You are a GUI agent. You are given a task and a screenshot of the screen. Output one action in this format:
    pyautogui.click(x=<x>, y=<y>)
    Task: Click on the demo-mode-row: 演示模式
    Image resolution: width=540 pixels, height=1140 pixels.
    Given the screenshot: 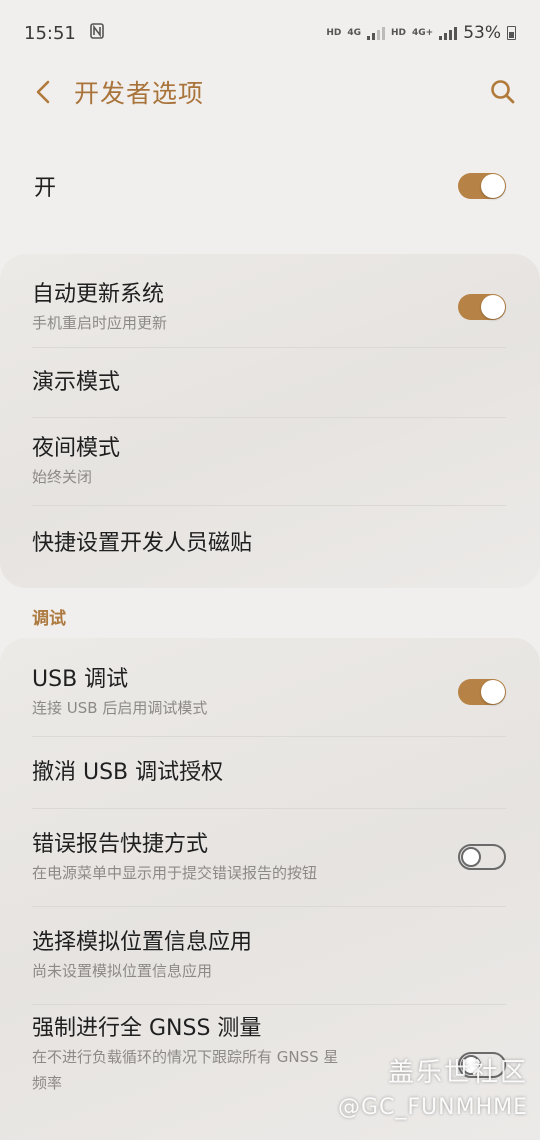 What is the action you would take?
    pyautogui.click(x=270, y=383)
    